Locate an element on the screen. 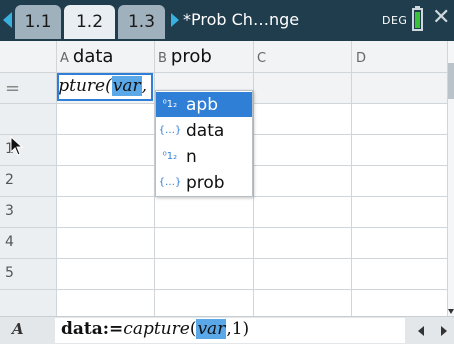 This screenshot has width=454, height=344. column-header-c: C is located at coordinates (263, 56).